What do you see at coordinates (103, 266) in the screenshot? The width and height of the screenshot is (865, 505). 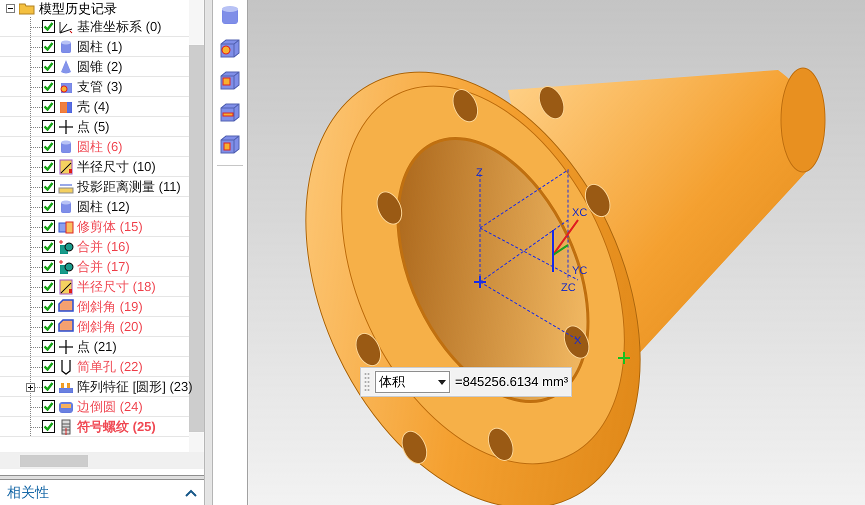 I see `feature-label: 合并 (17)` at bounding box center [103, 266].